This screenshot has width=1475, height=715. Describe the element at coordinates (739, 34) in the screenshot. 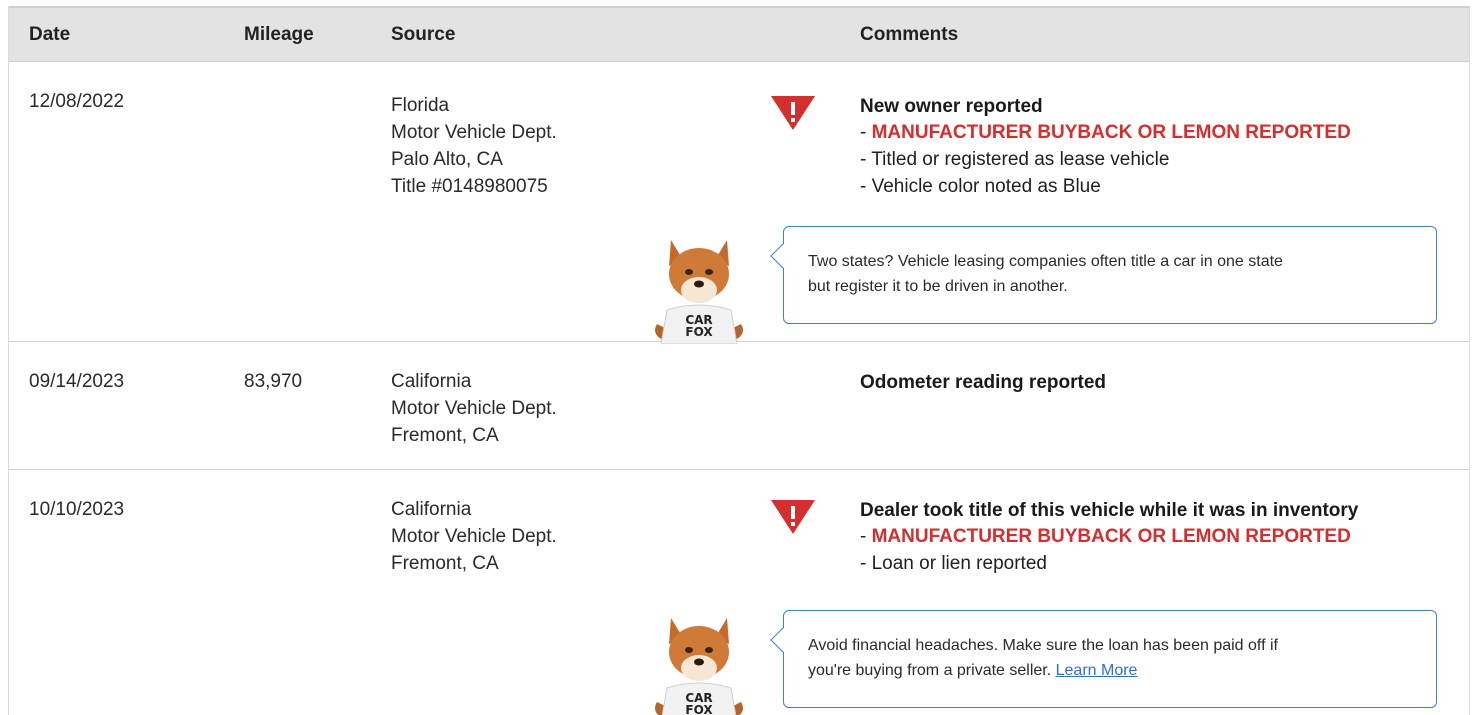

I see `table-header: Date Mileage Source Comments` at that location.